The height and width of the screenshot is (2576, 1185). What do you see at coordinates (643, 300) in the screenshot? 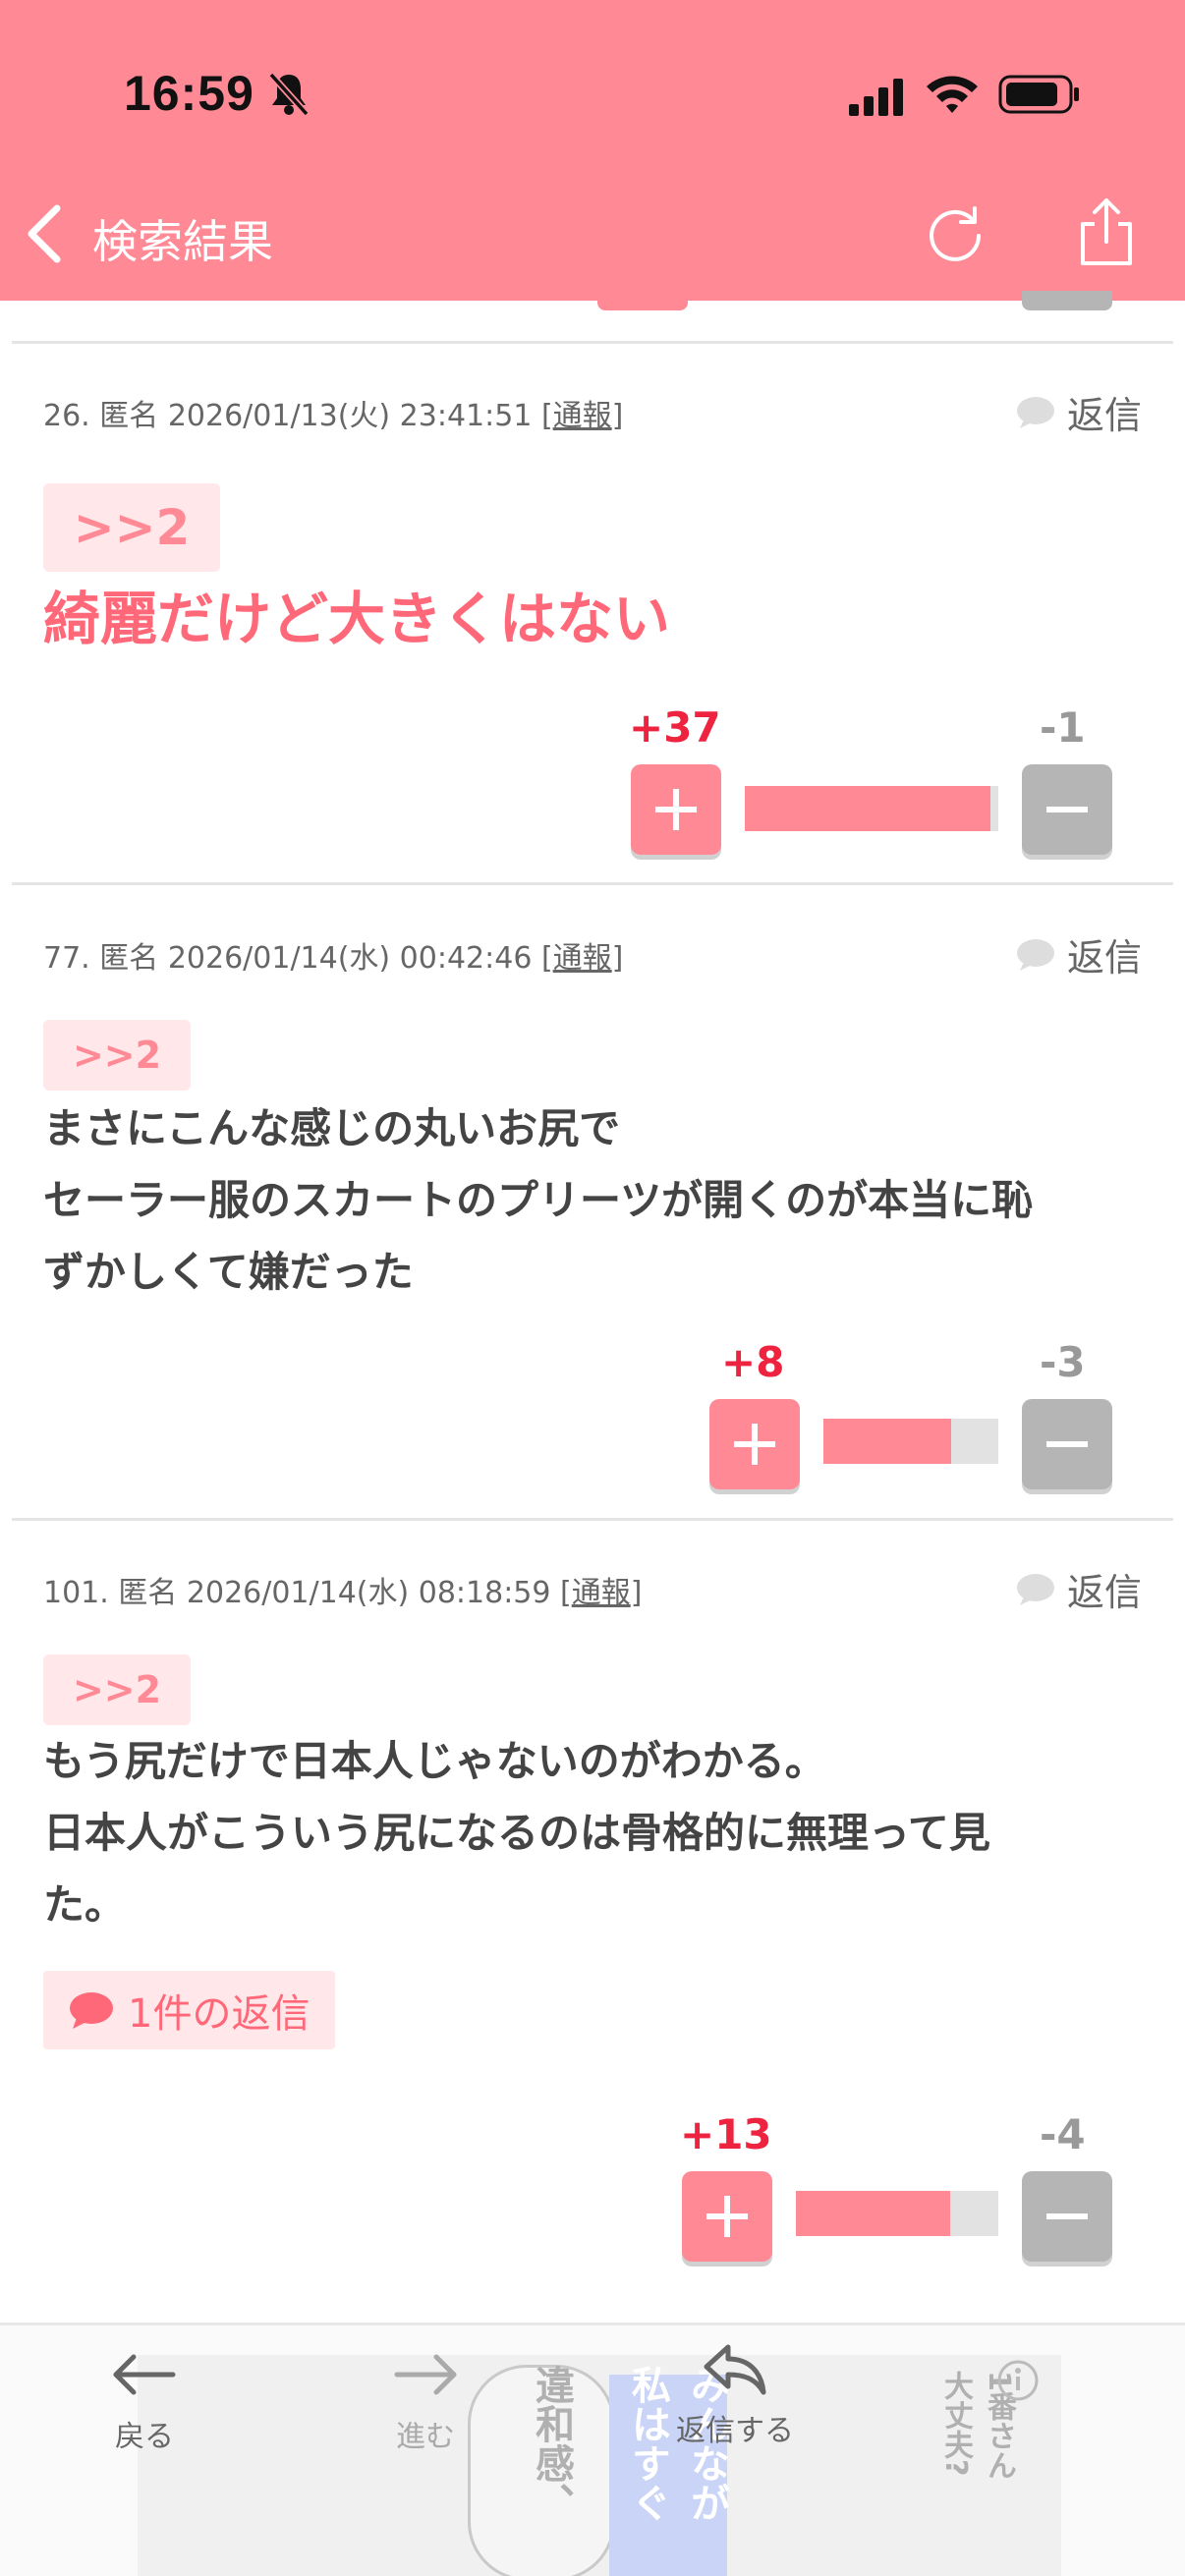
I see `prev-plus-button-peek` at bounding box center [643, 300].